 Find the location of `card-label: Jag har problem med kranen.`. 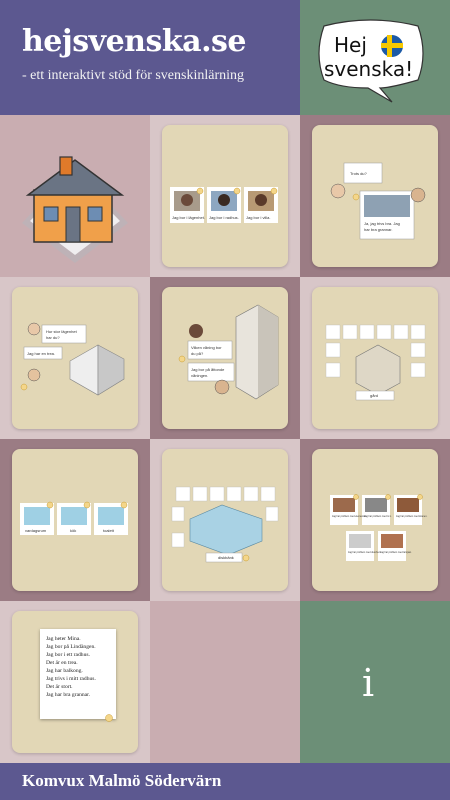

card-label: Jag har problem med kranen. is located at coordinates (412, 516).